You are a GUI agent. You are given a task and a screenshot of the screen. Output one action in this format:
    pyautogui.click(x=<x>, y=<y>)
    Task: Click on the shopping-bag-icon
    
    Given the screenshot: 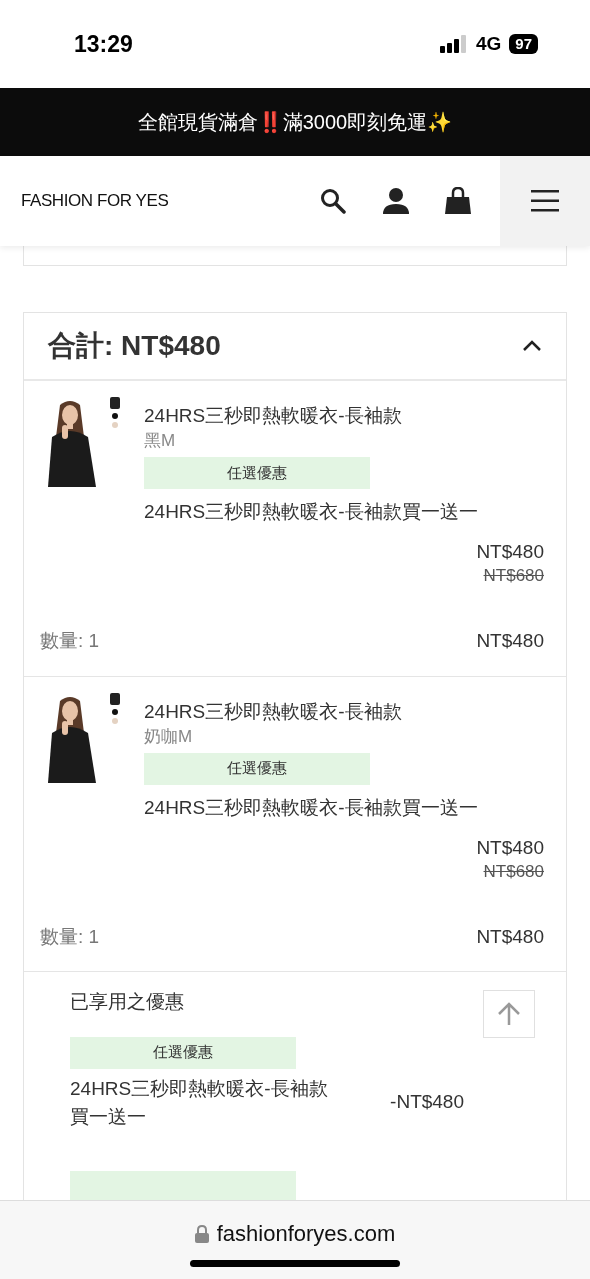 What is the action you would take?
    pyautogui.click(x=458, y=201)
    